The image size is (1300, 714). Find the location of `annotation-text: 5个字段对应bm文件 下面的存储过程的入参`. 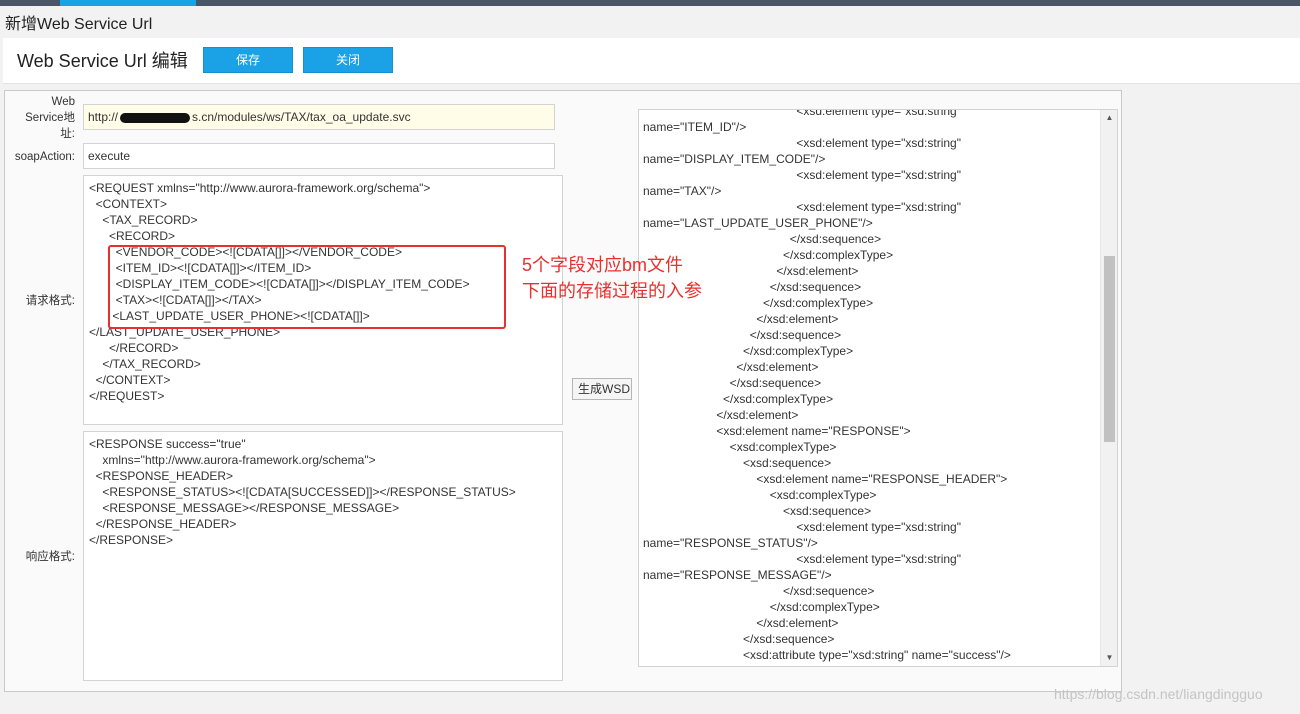

annotation-text: 5个字段对应bm文件 下面的存储过程的入参 is located at coordinates (612, 278).